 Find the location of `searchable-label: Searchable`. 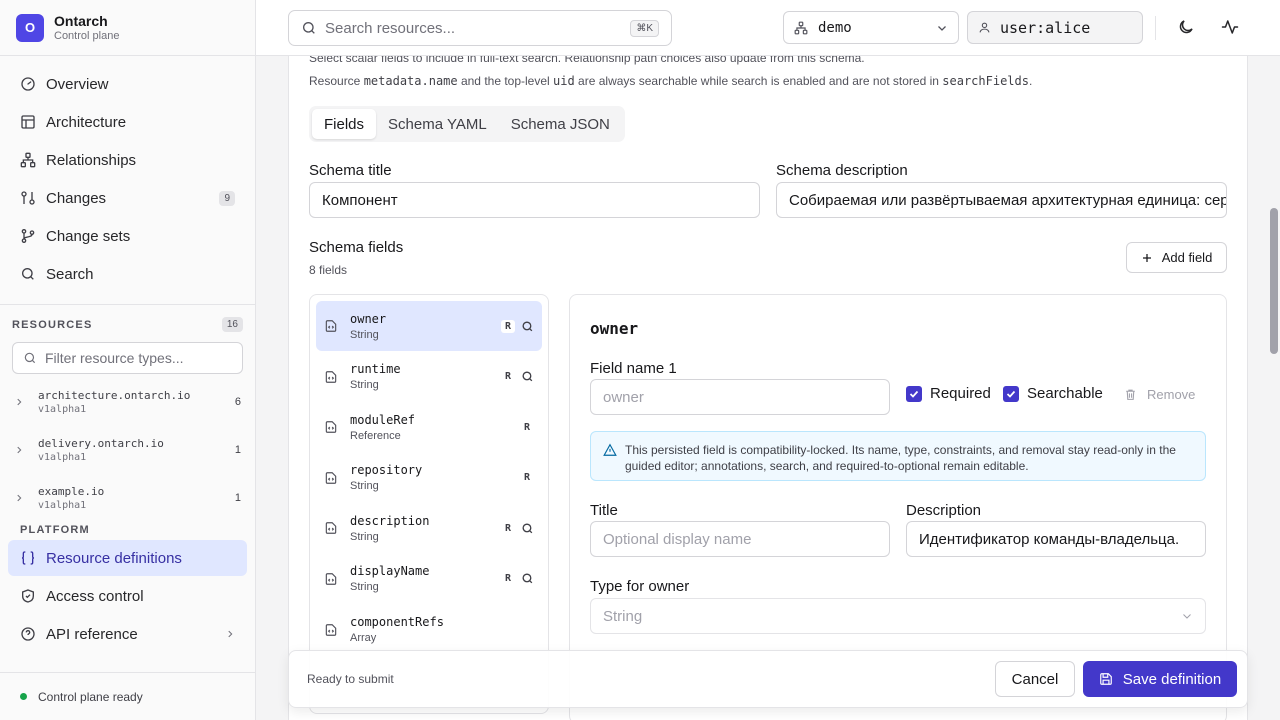

searchable-label: Searchable is located at coordinates (1065, 393).